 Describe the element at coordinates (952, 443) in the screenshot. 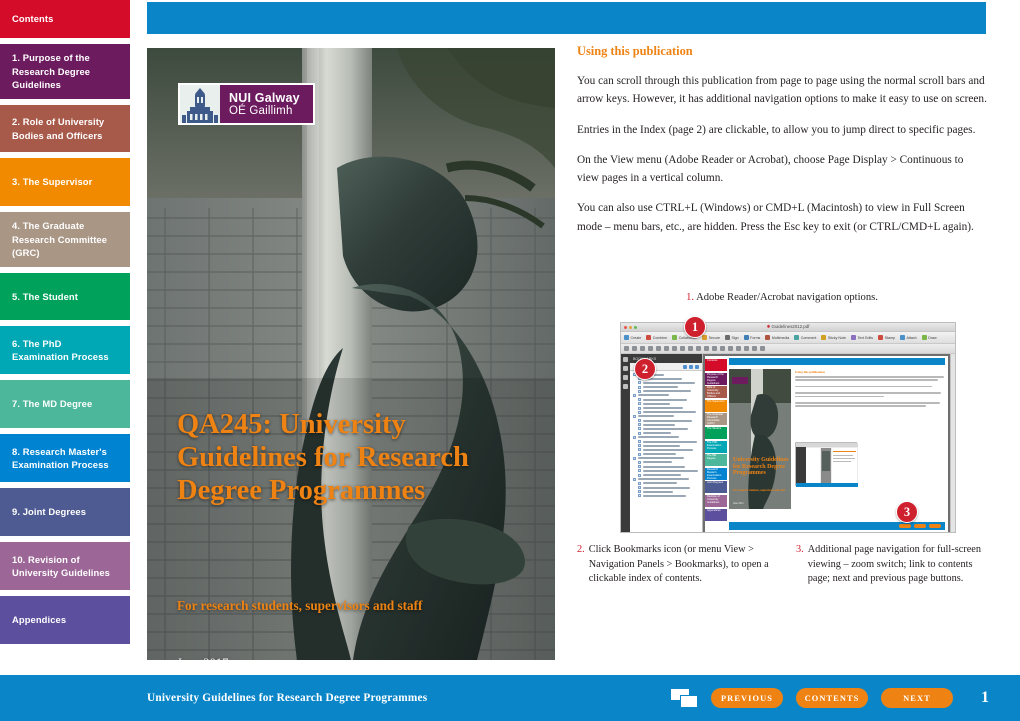

I see `screenshot-scrollbar` at that location.